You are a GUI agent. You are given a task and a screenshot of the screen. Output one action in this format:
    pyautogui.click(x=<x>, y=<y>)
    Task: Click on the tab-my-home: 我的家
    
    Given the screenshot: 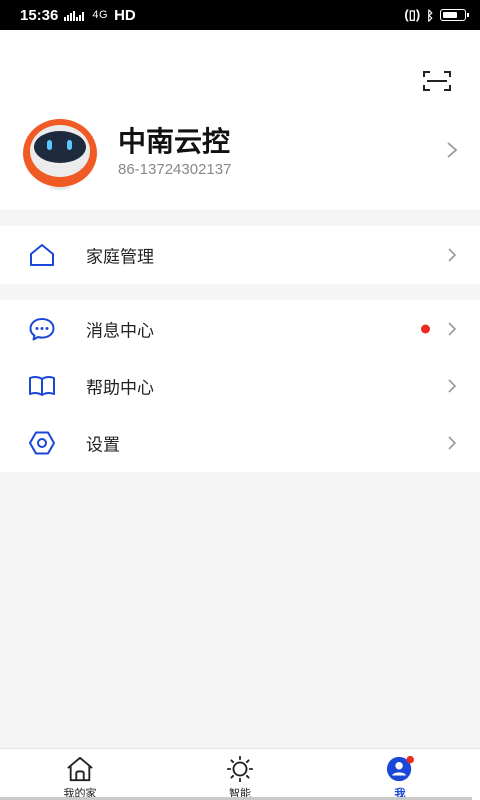 What is the action you would take?
    pyautogui.click(x=80, y=774)
    